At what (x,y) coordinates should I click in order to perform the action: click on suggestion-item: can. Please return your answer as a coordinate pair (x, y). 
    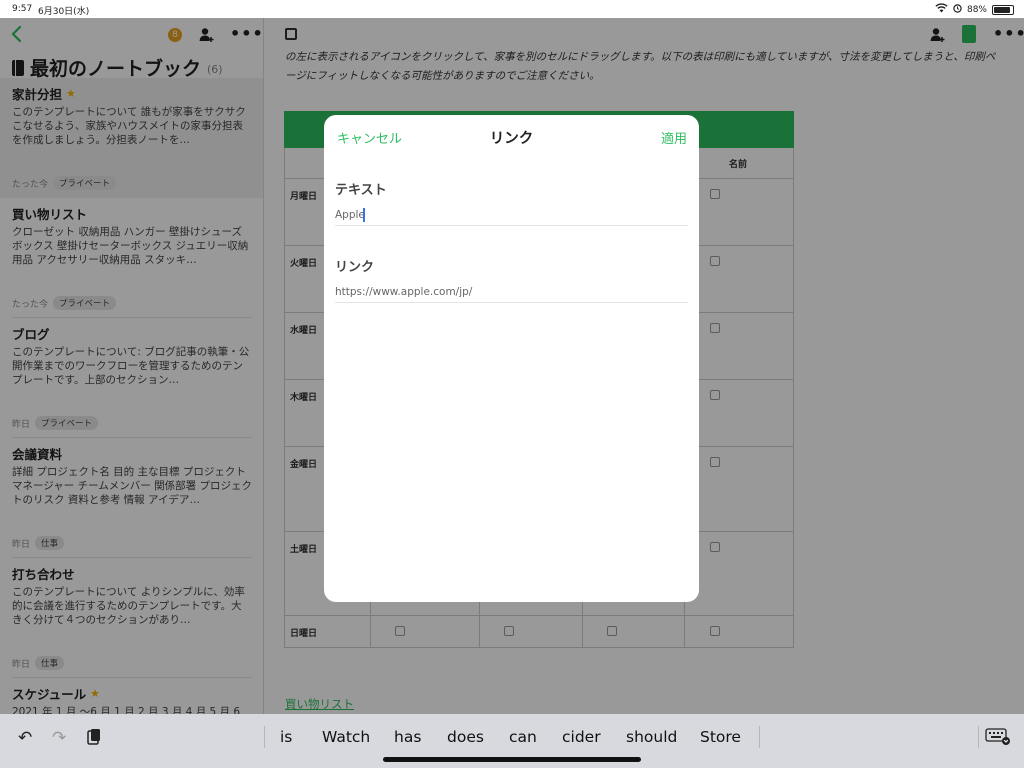
    Looking at the image, I should click on (523, 737).